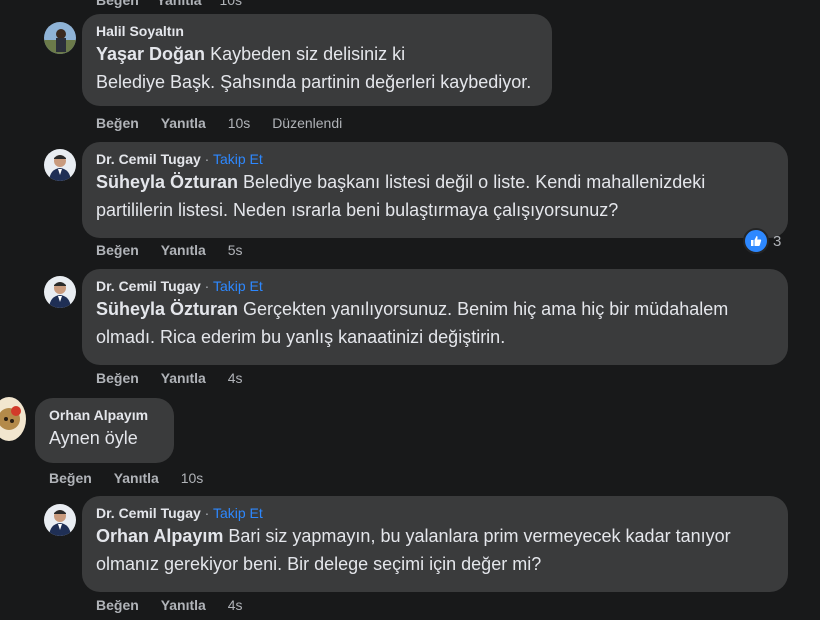  I want to click on reaction-count: 3, so click(777, 241).